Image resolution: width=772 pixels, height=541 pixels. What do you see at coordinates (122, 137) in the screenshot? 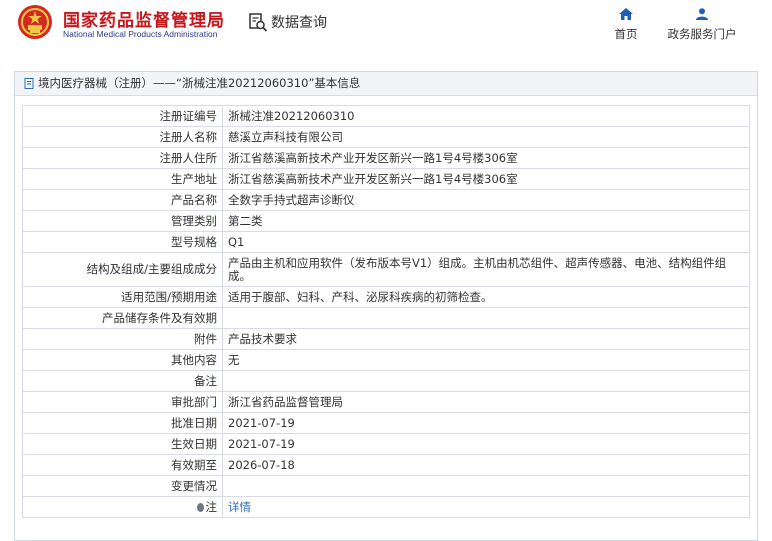
I see `row-label: 注册人名称` at bounding box center [122, 137].